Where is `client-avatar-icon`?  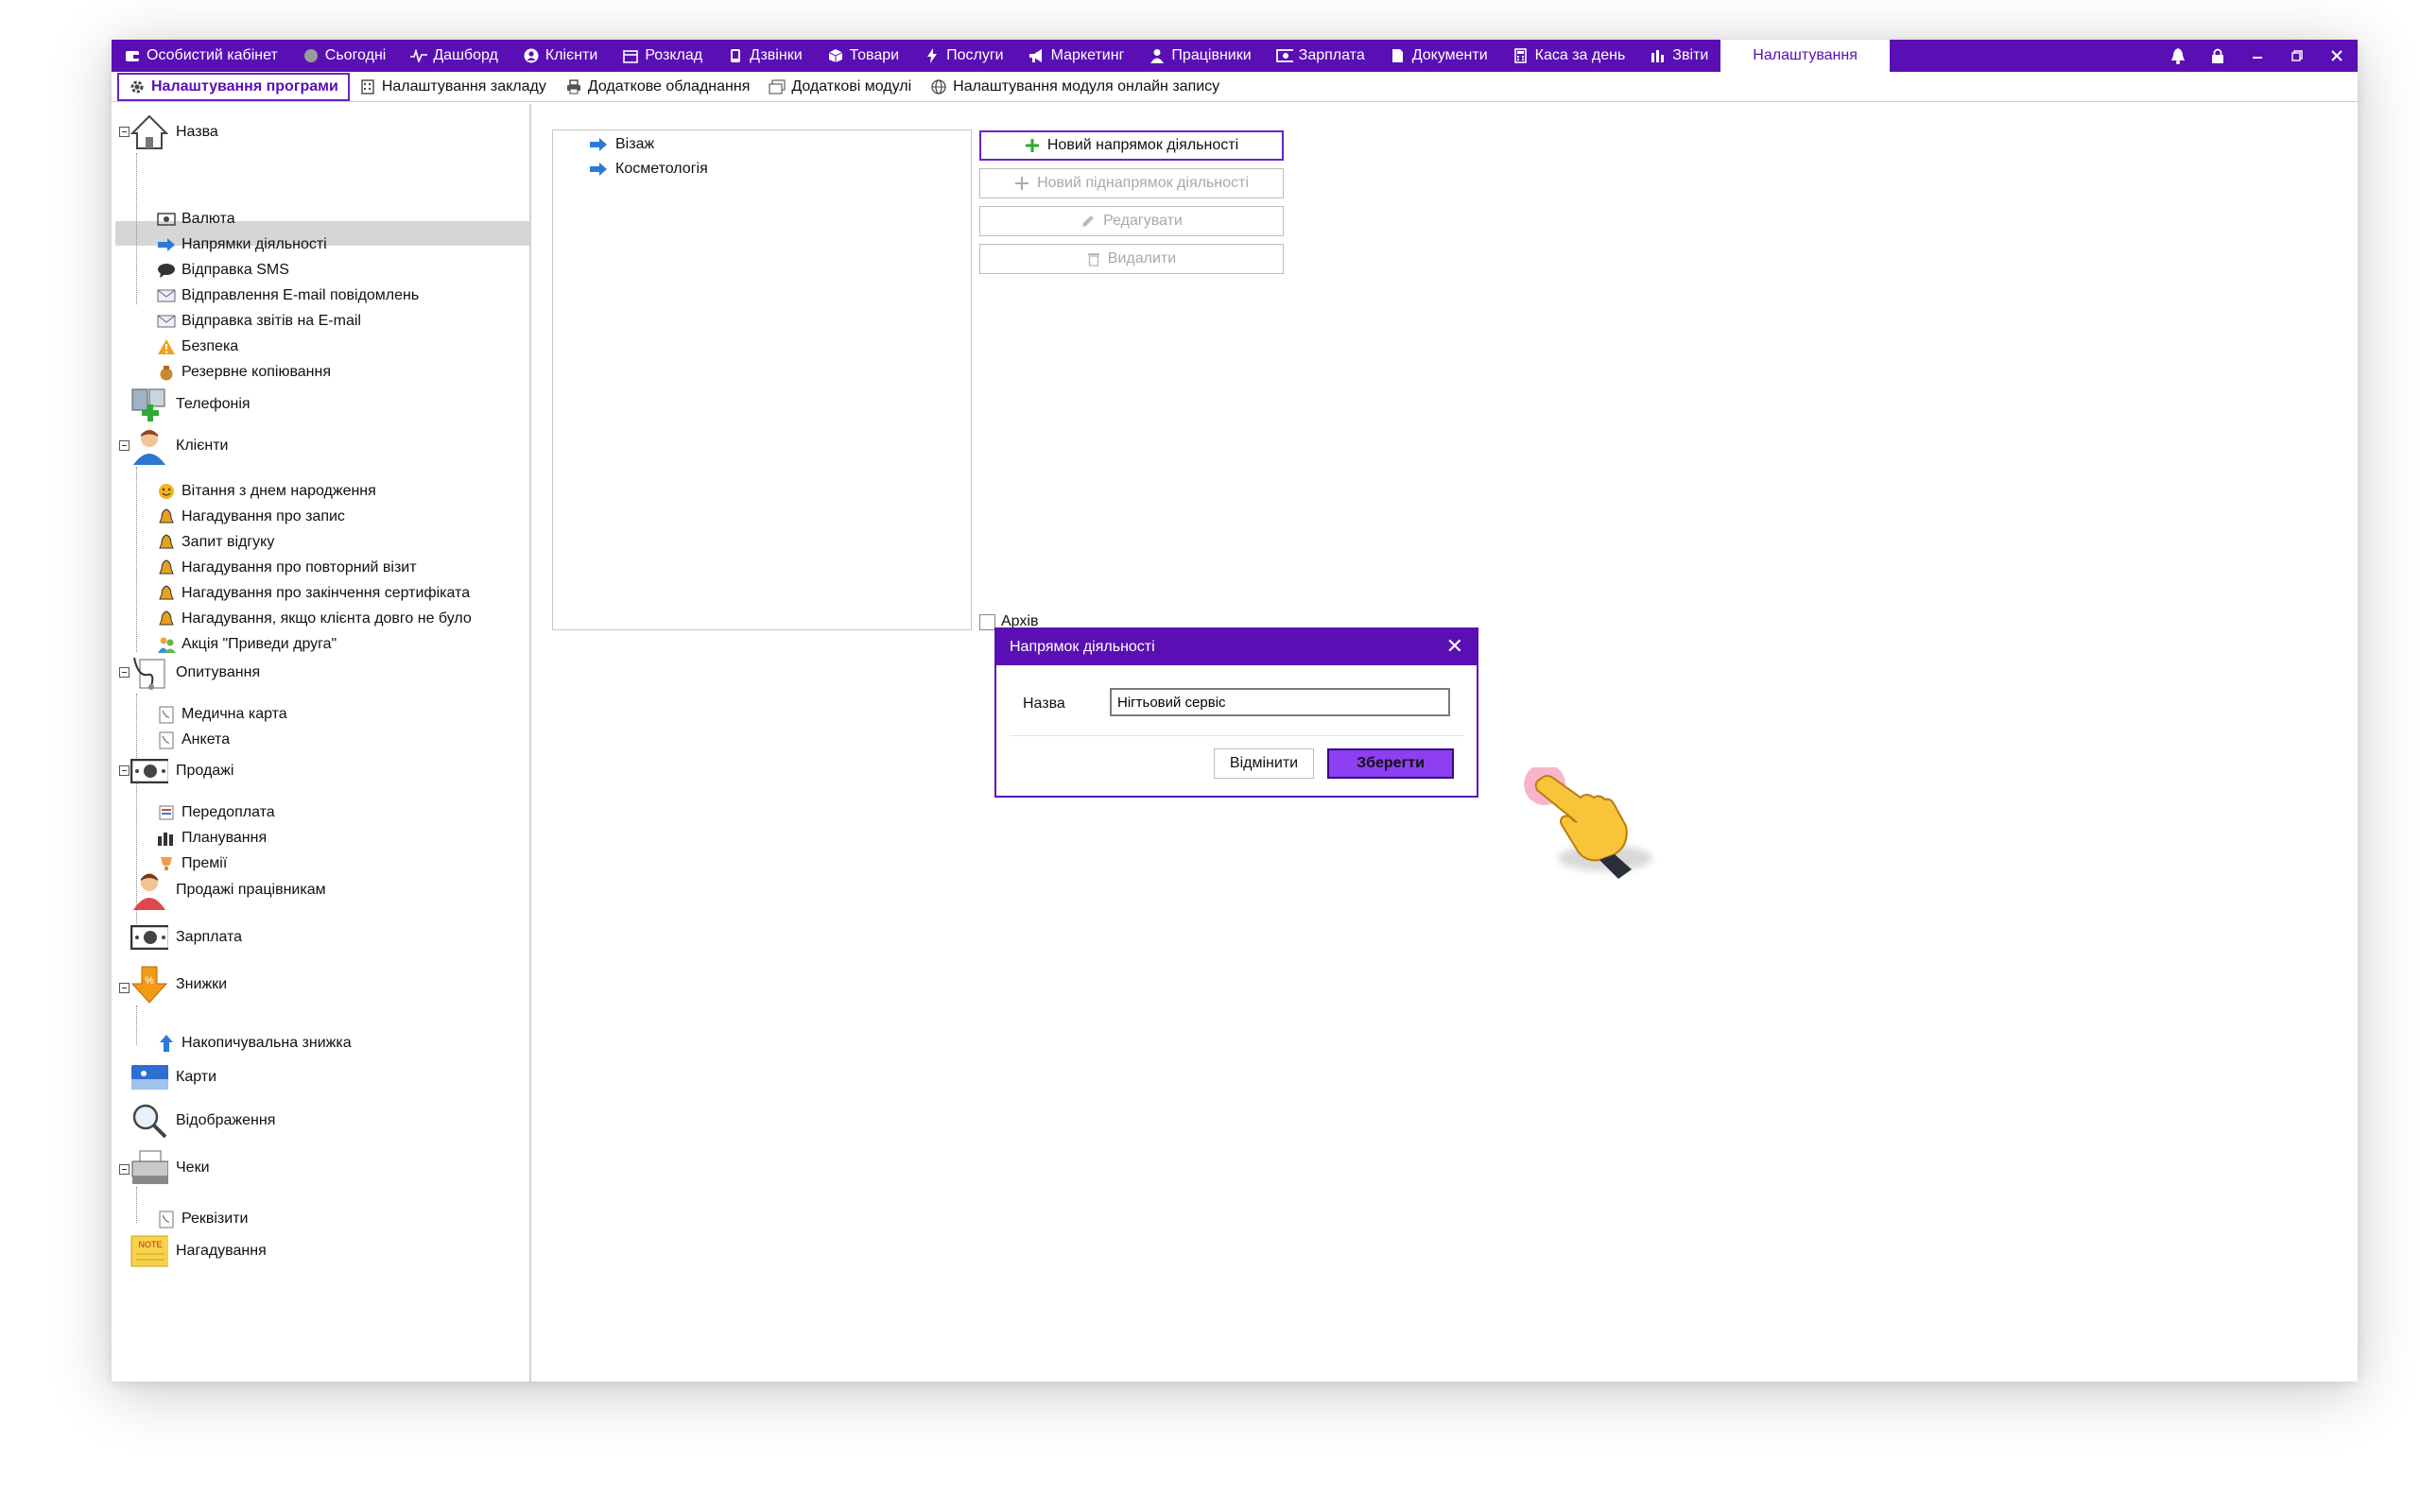 client-avatar-icon is located at coordinates (149, 446).